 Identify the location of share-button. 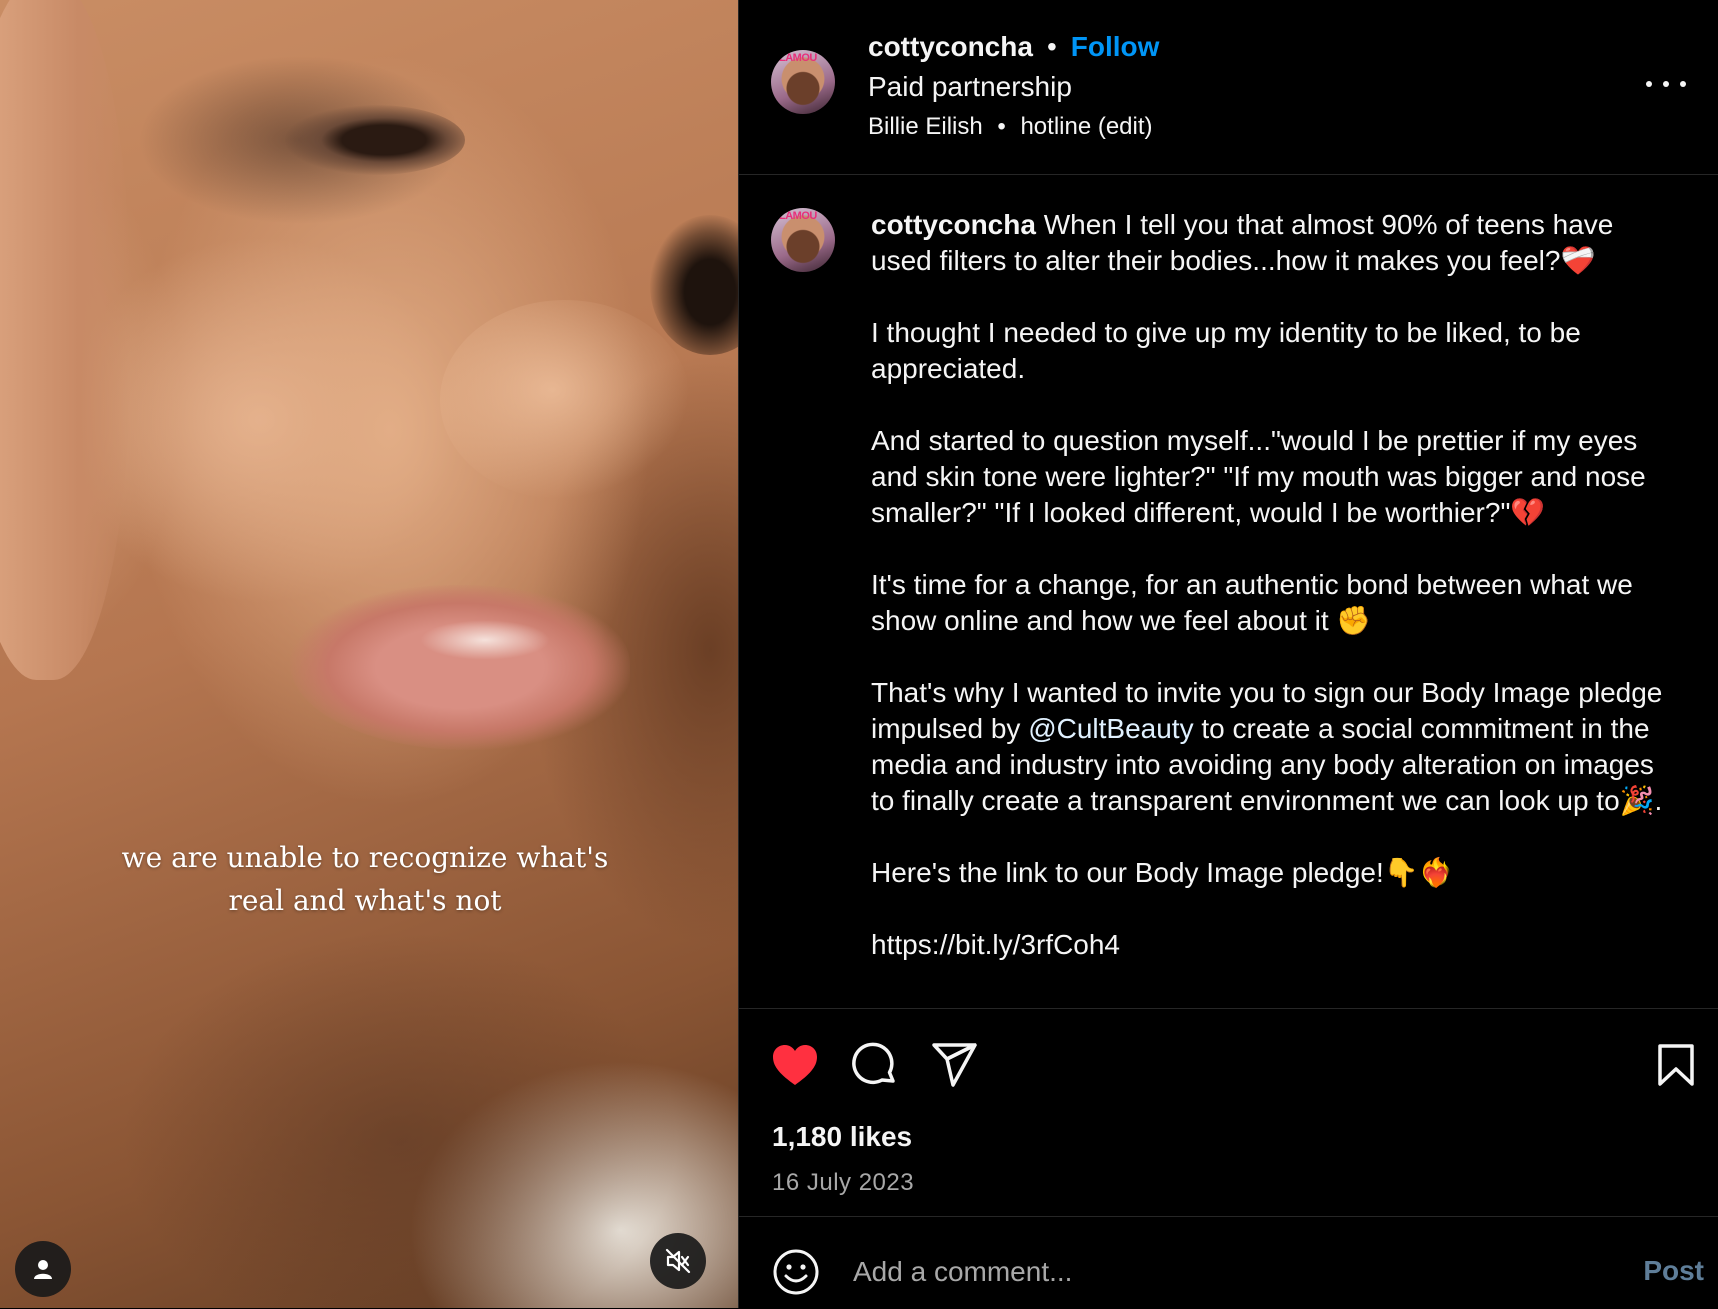
(955, 1065).